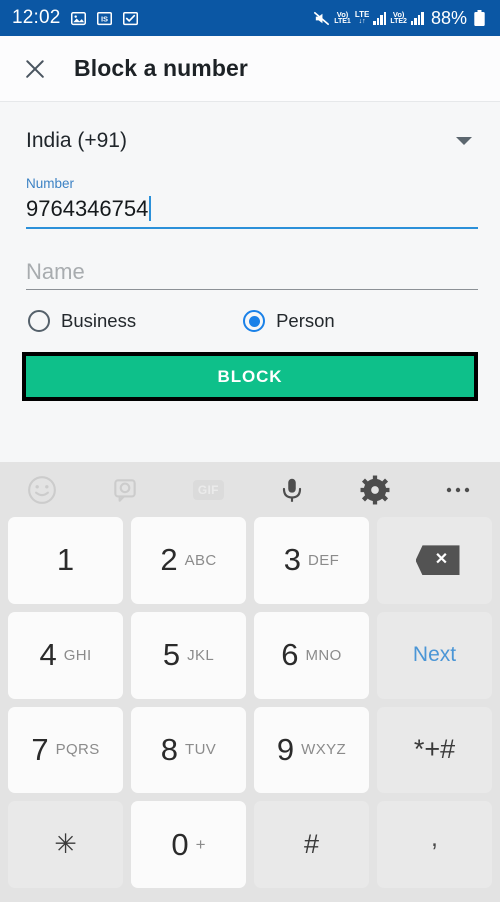 Image resolution: width=500 pixels, height=902 pixels. I want to click on name-input: Name, so click(252, 272).